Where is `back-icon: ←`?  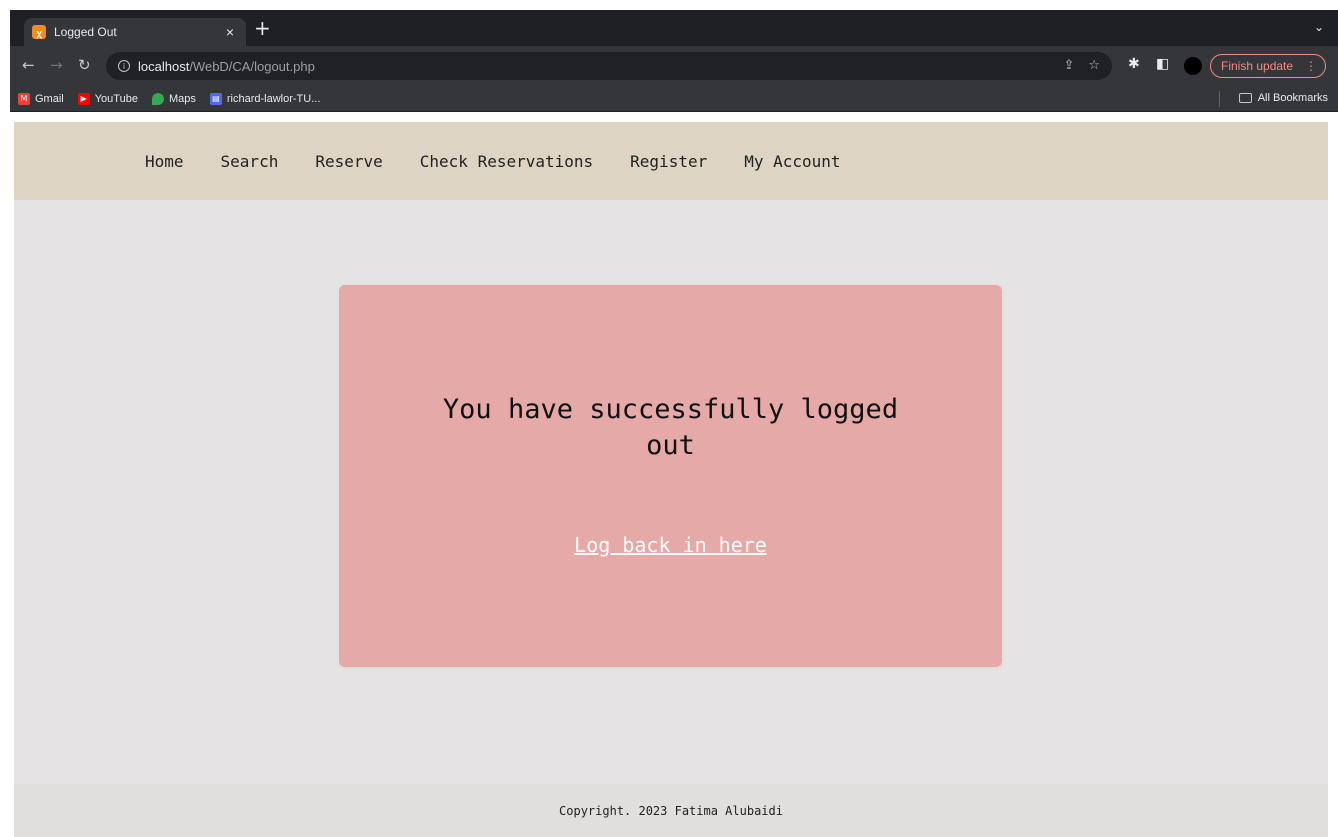
back-icon: ← is located at coordinates (28, 65).